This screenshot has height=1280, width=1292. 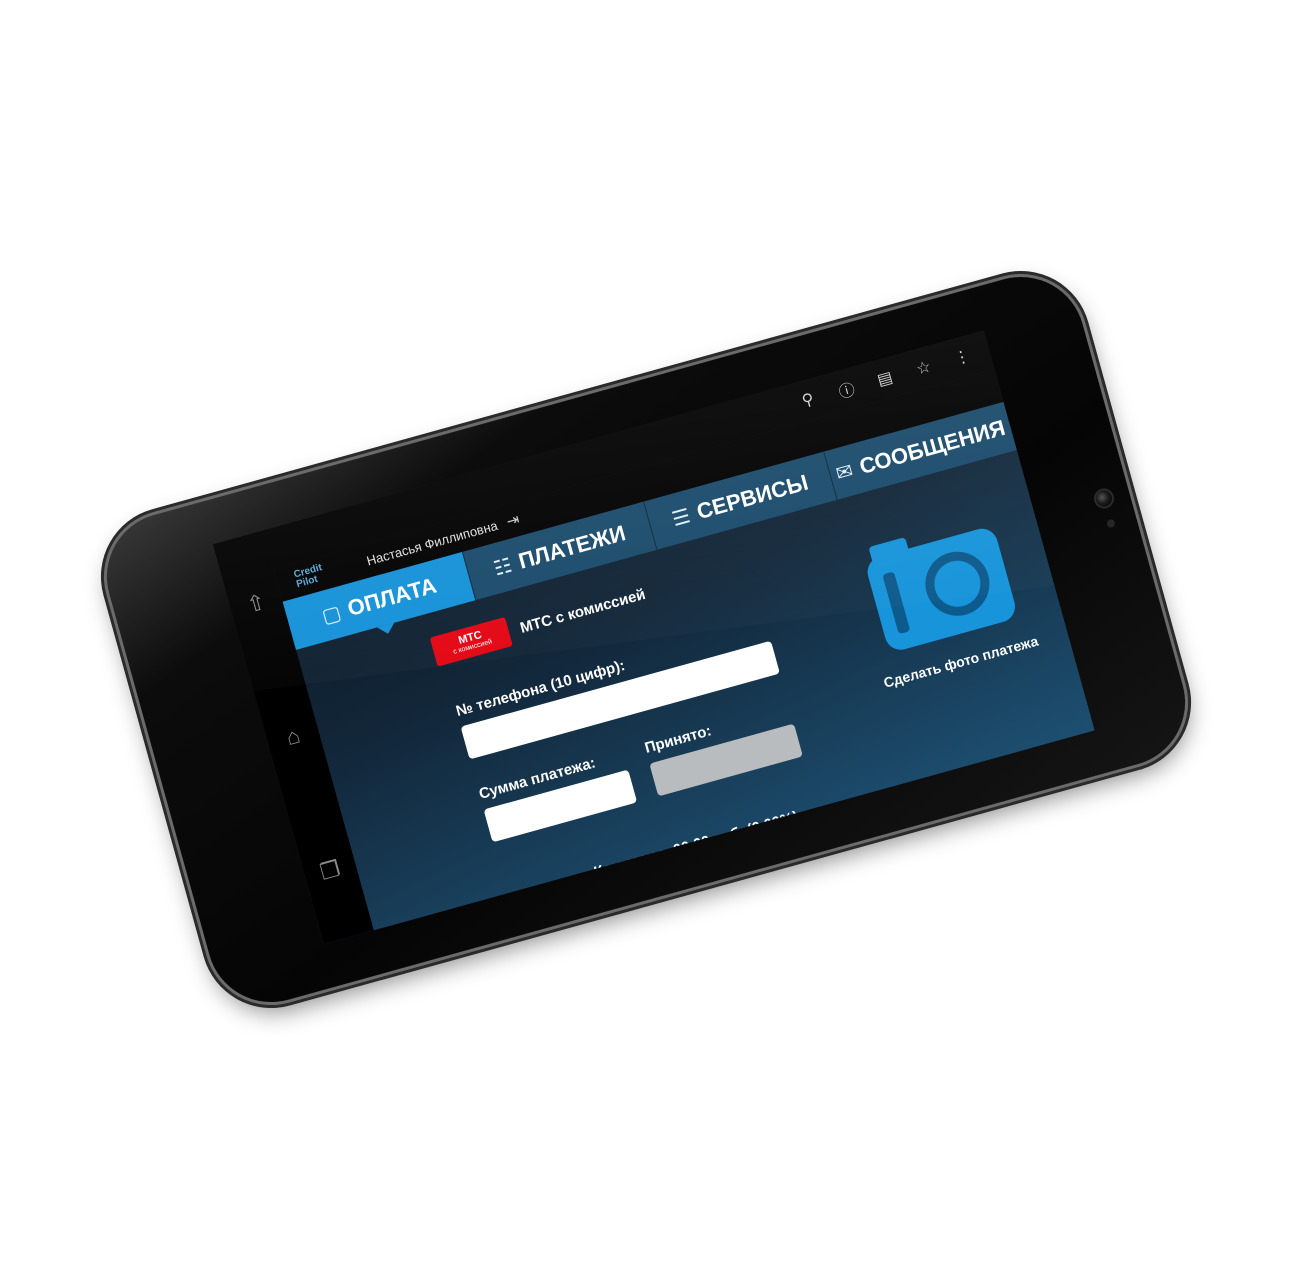 What do you see at coordinates (924, 368) in the screenshot?
I see `star-icon: ☆` at bounding box center [924, 368].